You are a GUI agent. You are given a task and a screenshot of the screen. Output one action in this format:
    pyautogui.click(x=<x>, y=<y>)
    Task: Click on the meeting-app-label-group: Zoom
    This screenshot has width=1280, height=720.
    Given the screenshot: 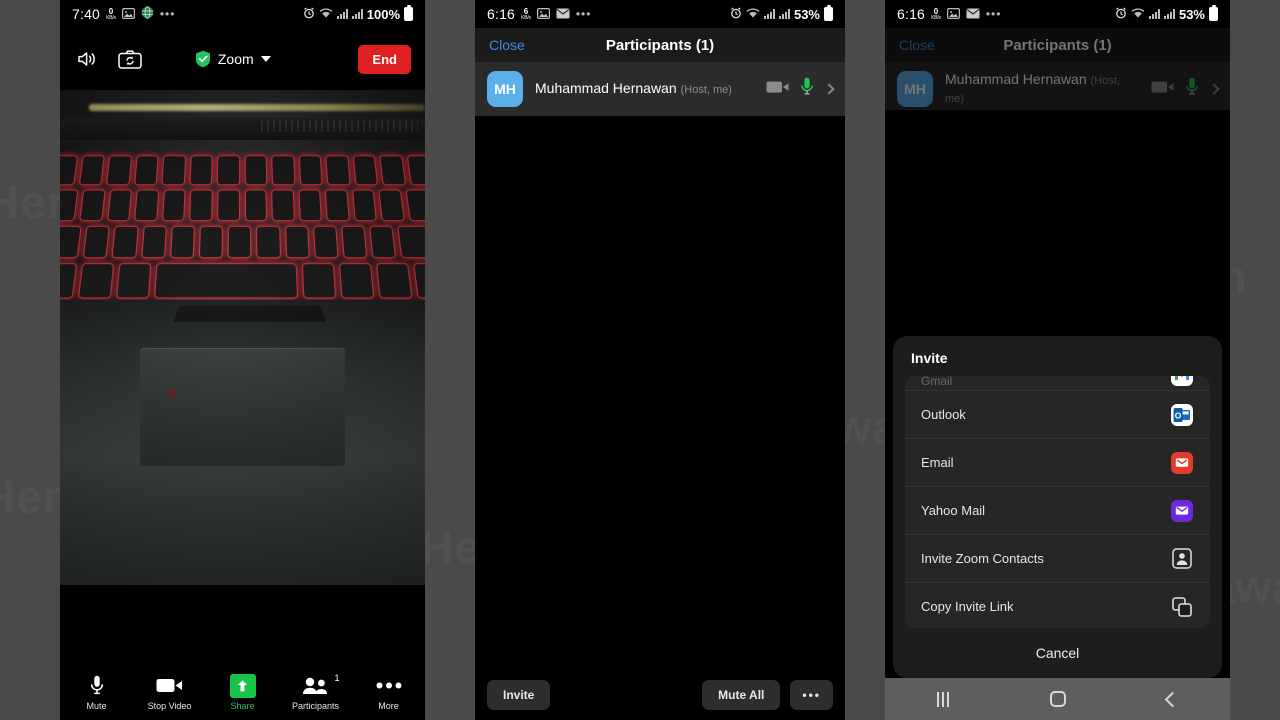 What is the action you would take?
    pyautogui.click(x=233, y=59)
    